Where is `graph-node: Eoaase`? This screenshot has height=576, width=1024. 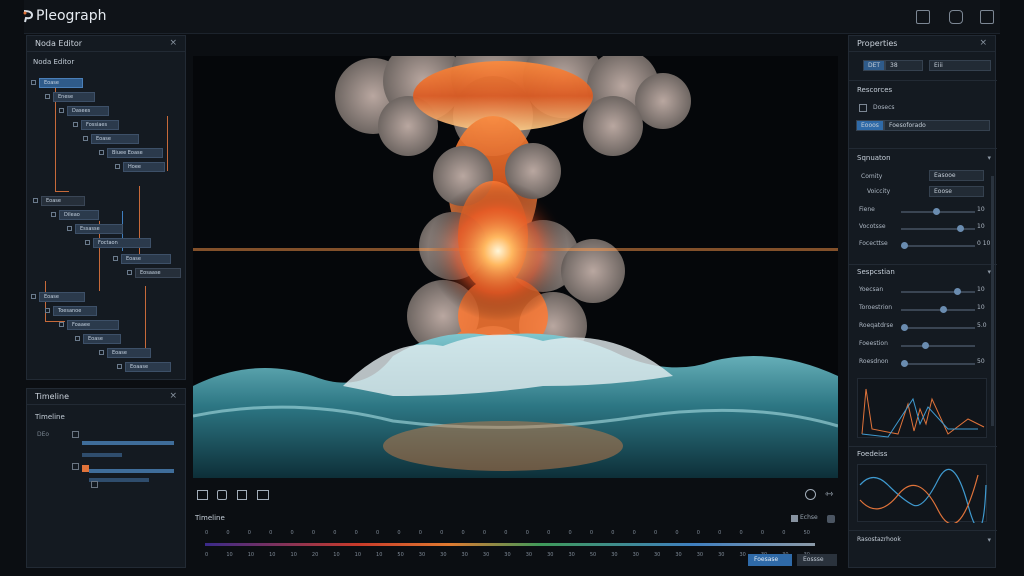 graph-node: Eoaase is located at coordinates (148, 367).